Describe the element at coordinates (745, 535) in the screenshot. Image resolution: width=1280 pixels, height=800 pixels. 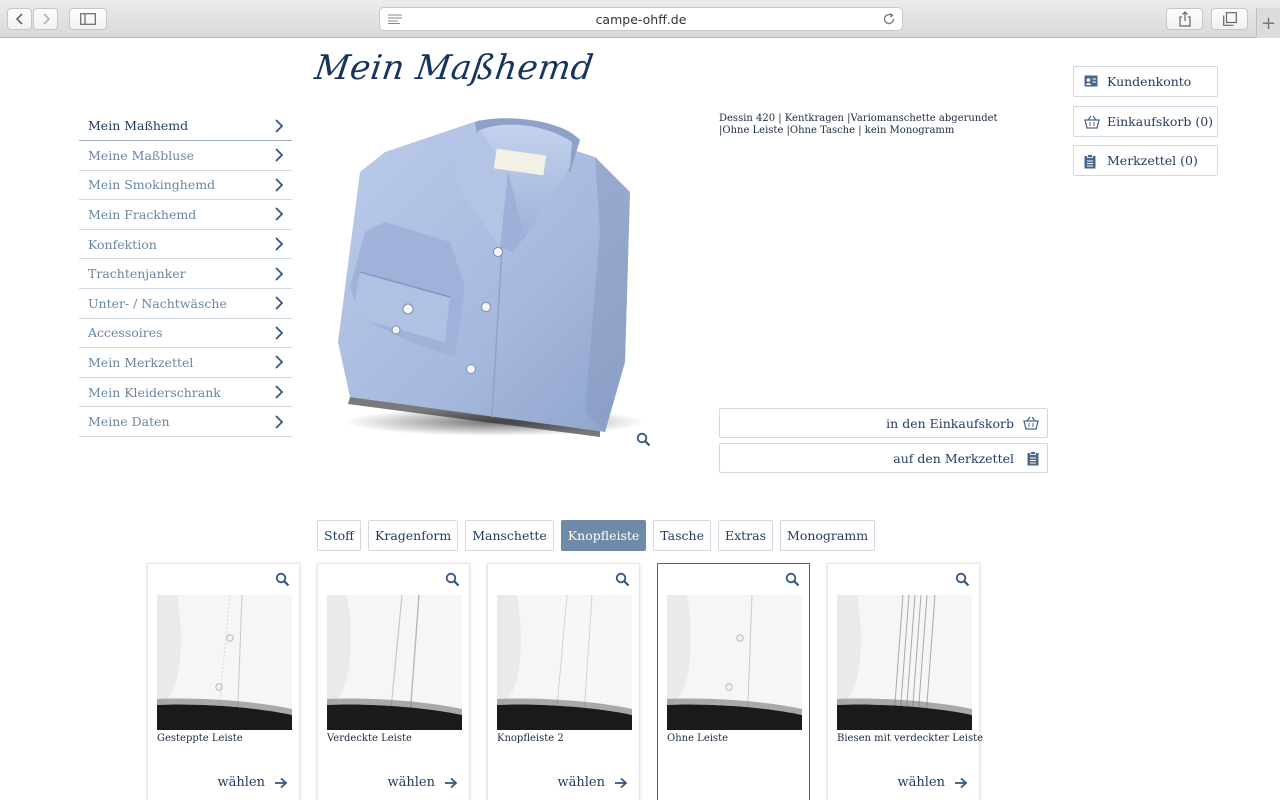
I see `tab-extras: Extras` at that location.